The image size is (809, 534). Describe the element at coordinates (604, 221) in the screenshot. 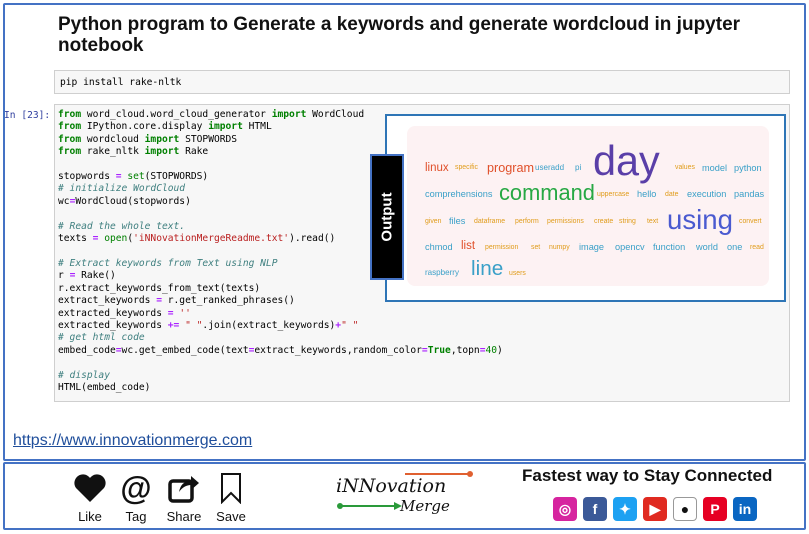

I see `wordcloud-word: create` at that location.